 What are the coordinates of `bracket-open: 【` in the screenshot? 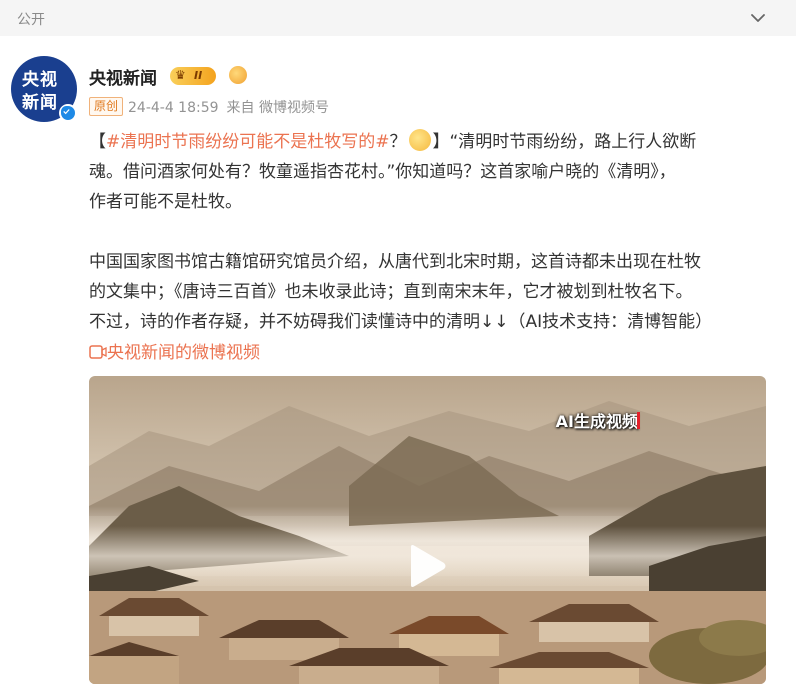 It's located at (97, 142).